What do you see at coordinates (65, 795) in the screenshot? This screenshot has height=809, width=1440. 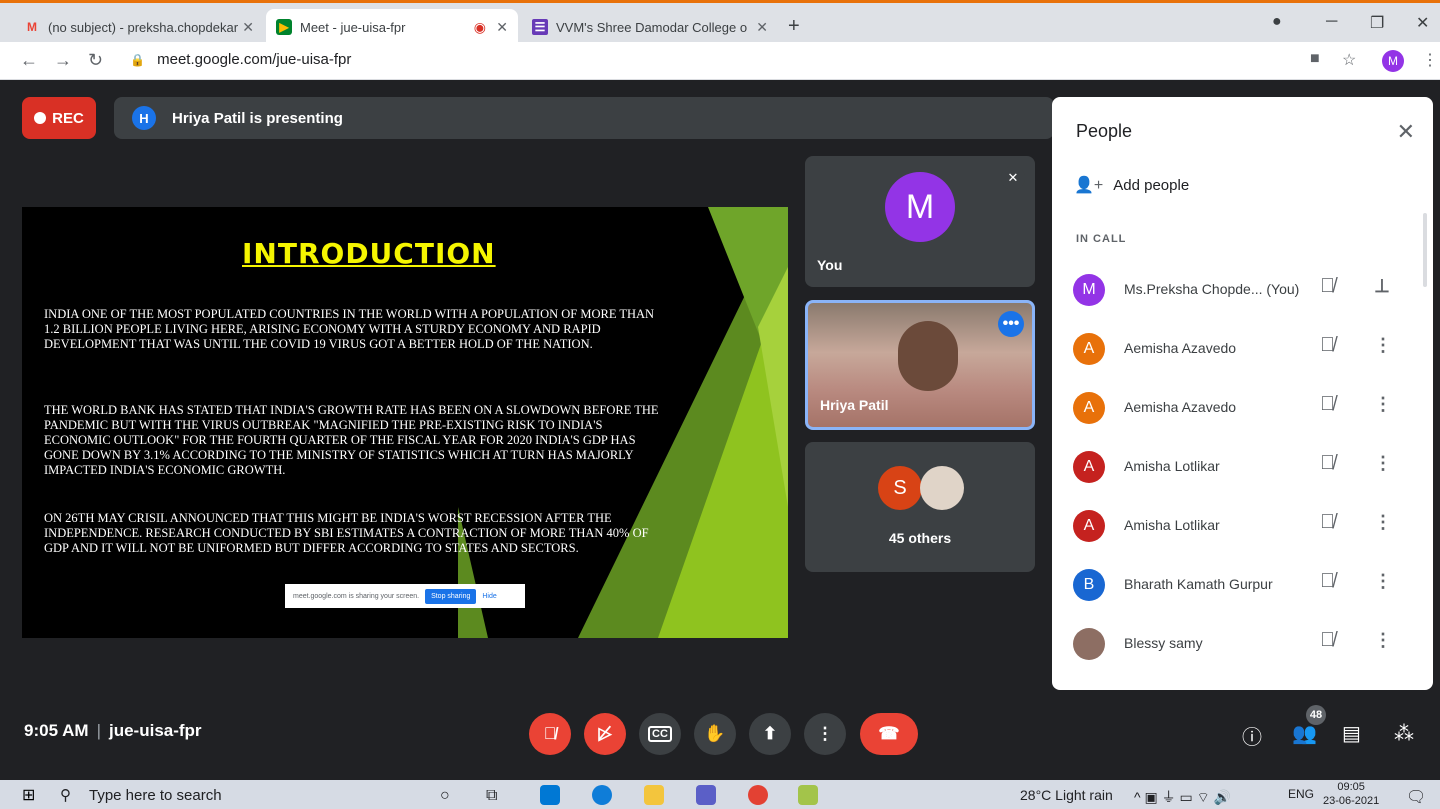 I see `search-icon: ⚲` at bounding box center [65, 795].